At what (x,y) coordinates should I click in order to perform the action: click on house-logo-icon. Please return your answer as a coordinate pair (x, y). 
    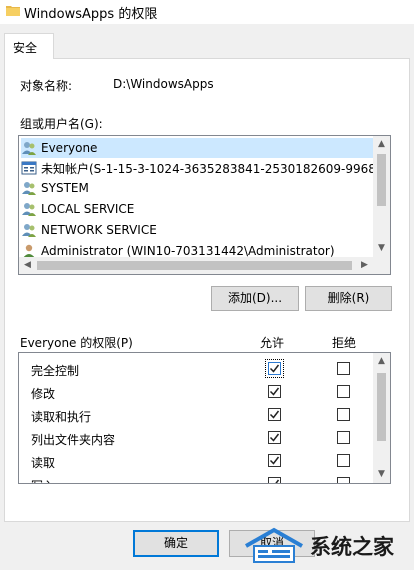
    Looking at the image, I should click on (274, 545).